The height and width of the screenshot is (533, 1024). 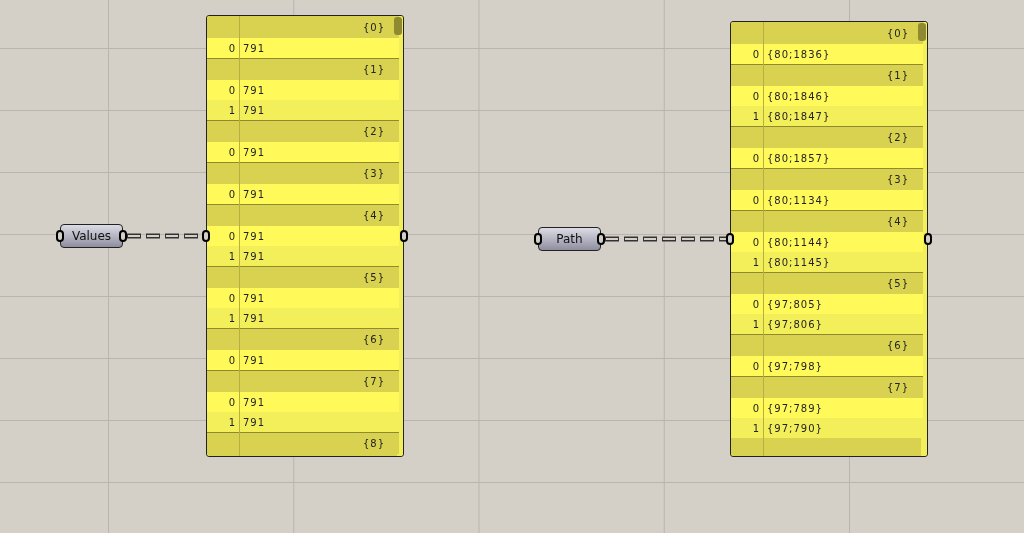 I want to click on item-value: {97;790}, so click(x=795, y=428).